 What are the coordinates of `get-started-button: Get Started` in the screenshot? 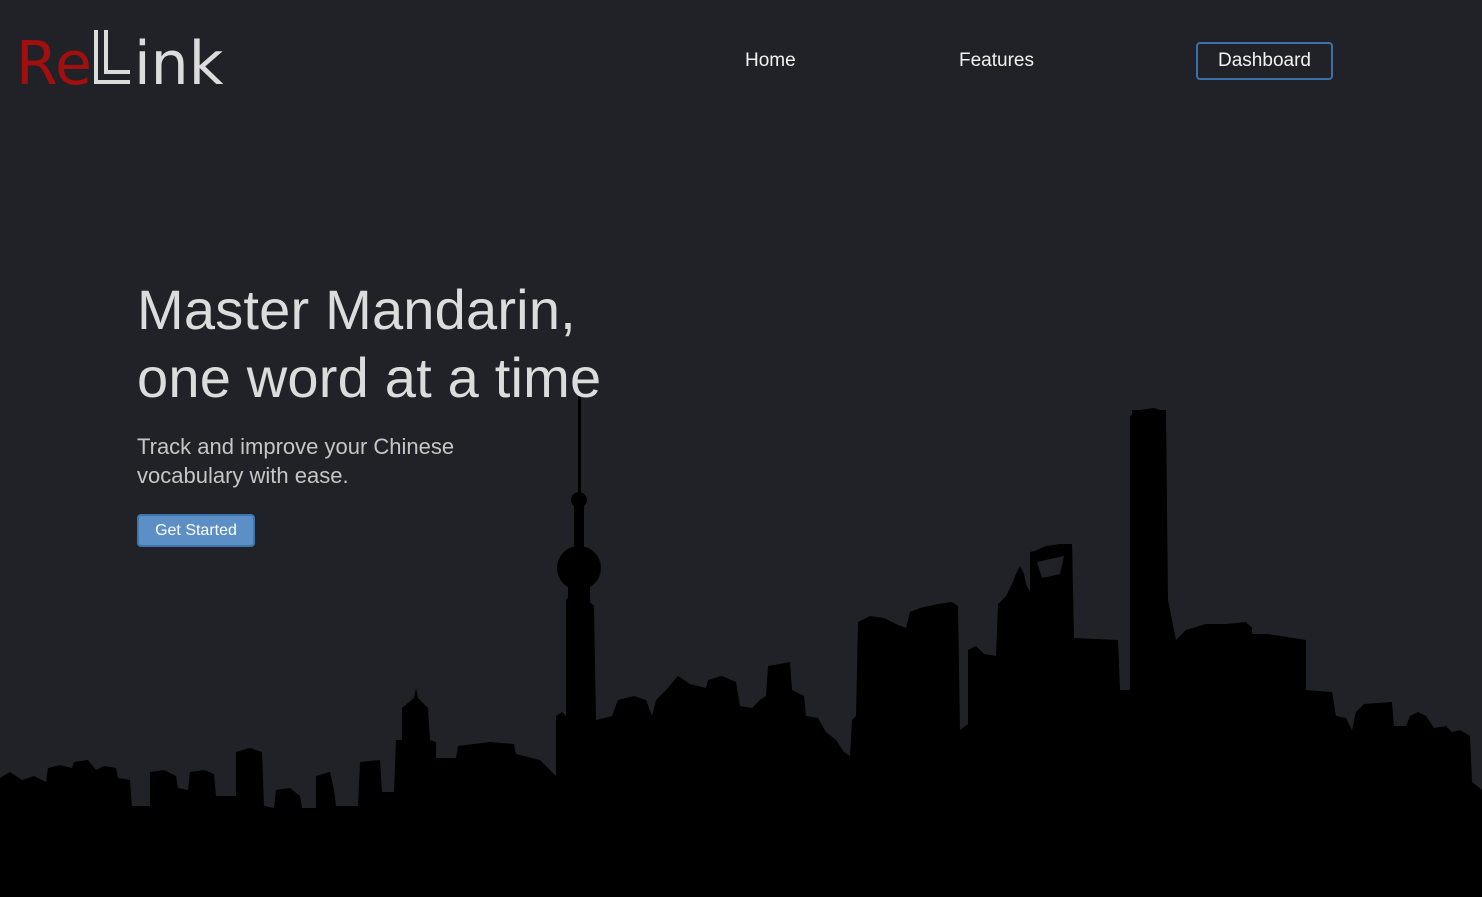 It's located at (196, 530).